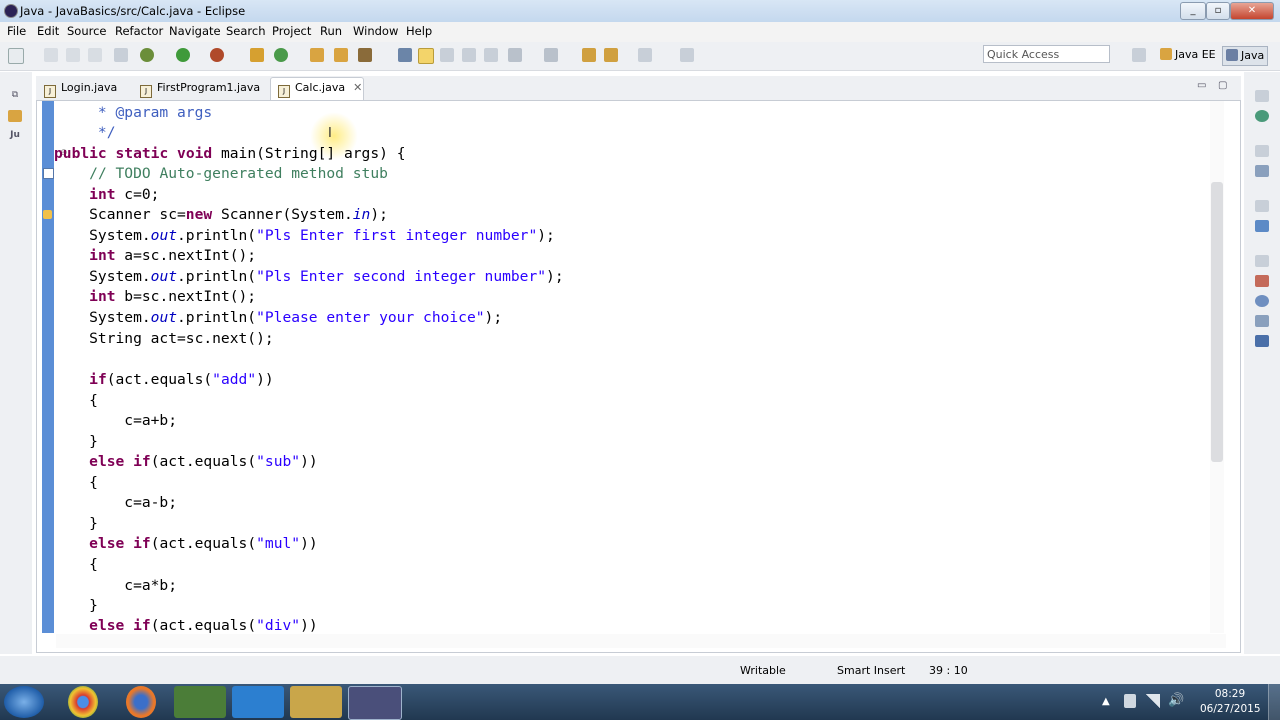  I want to click on toggle-mark-occurrences-icon, so click(405, 55).